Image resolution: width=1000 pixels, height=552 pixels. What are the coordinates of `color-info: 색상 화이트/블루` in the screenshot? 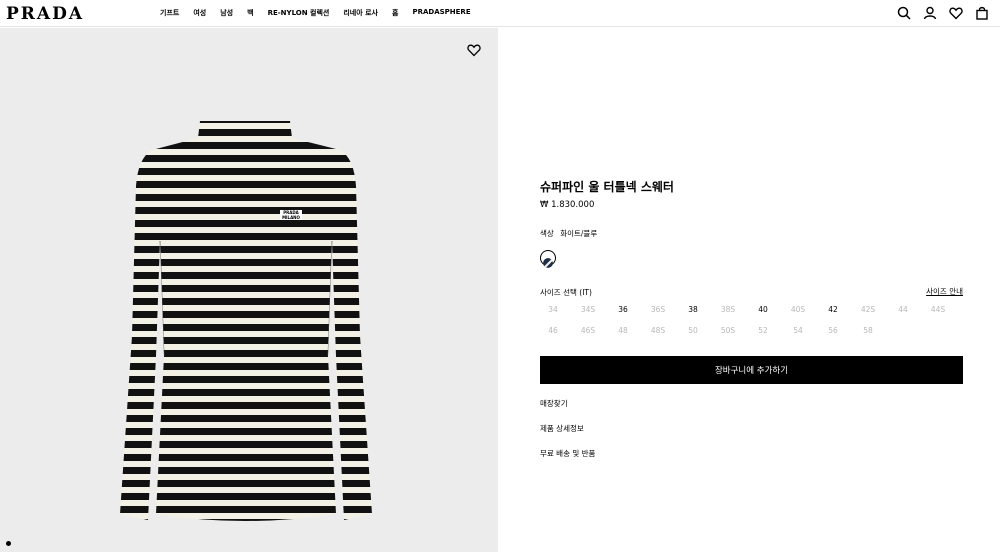 It's located at (568, 233).